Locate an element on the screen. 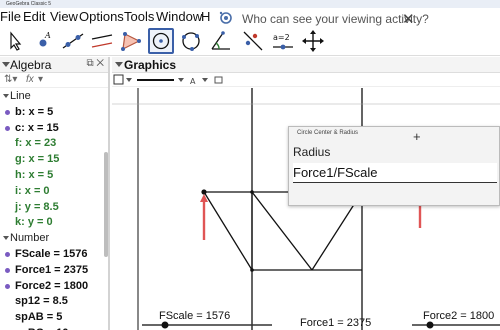 The width and height of the screenshot is (500, 330). line-tool-button is located at coordinates (73, 41).